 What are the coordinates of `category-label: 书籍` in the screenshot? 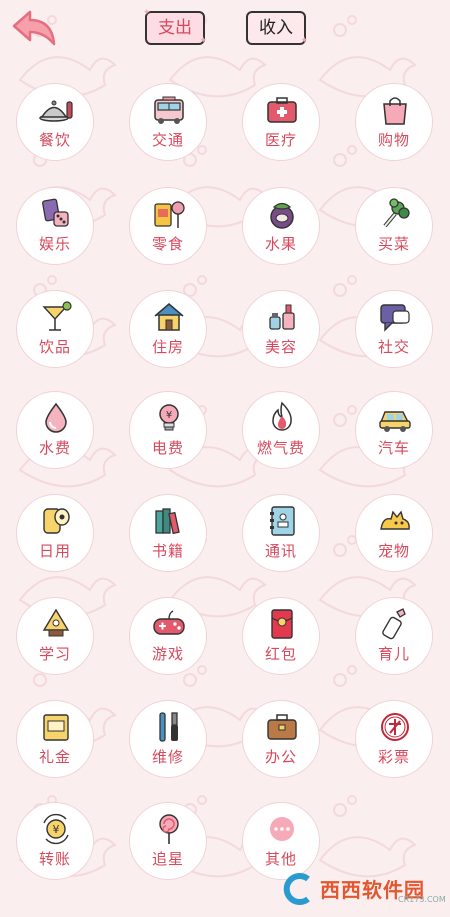 It's located at (167, 551).